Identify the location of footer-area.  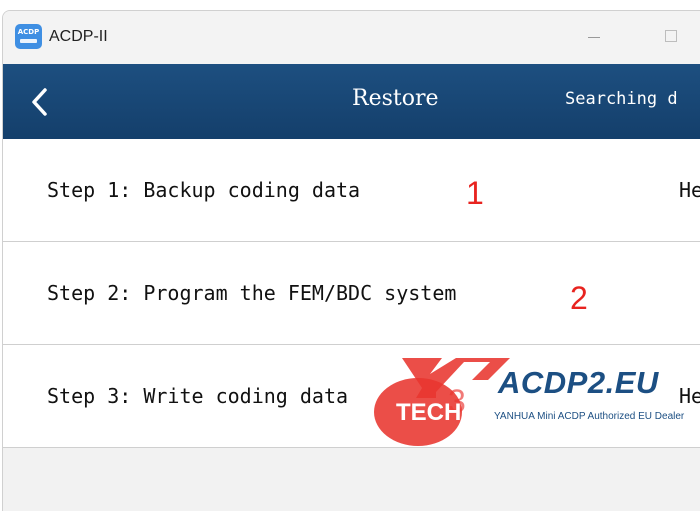
(351, 479).